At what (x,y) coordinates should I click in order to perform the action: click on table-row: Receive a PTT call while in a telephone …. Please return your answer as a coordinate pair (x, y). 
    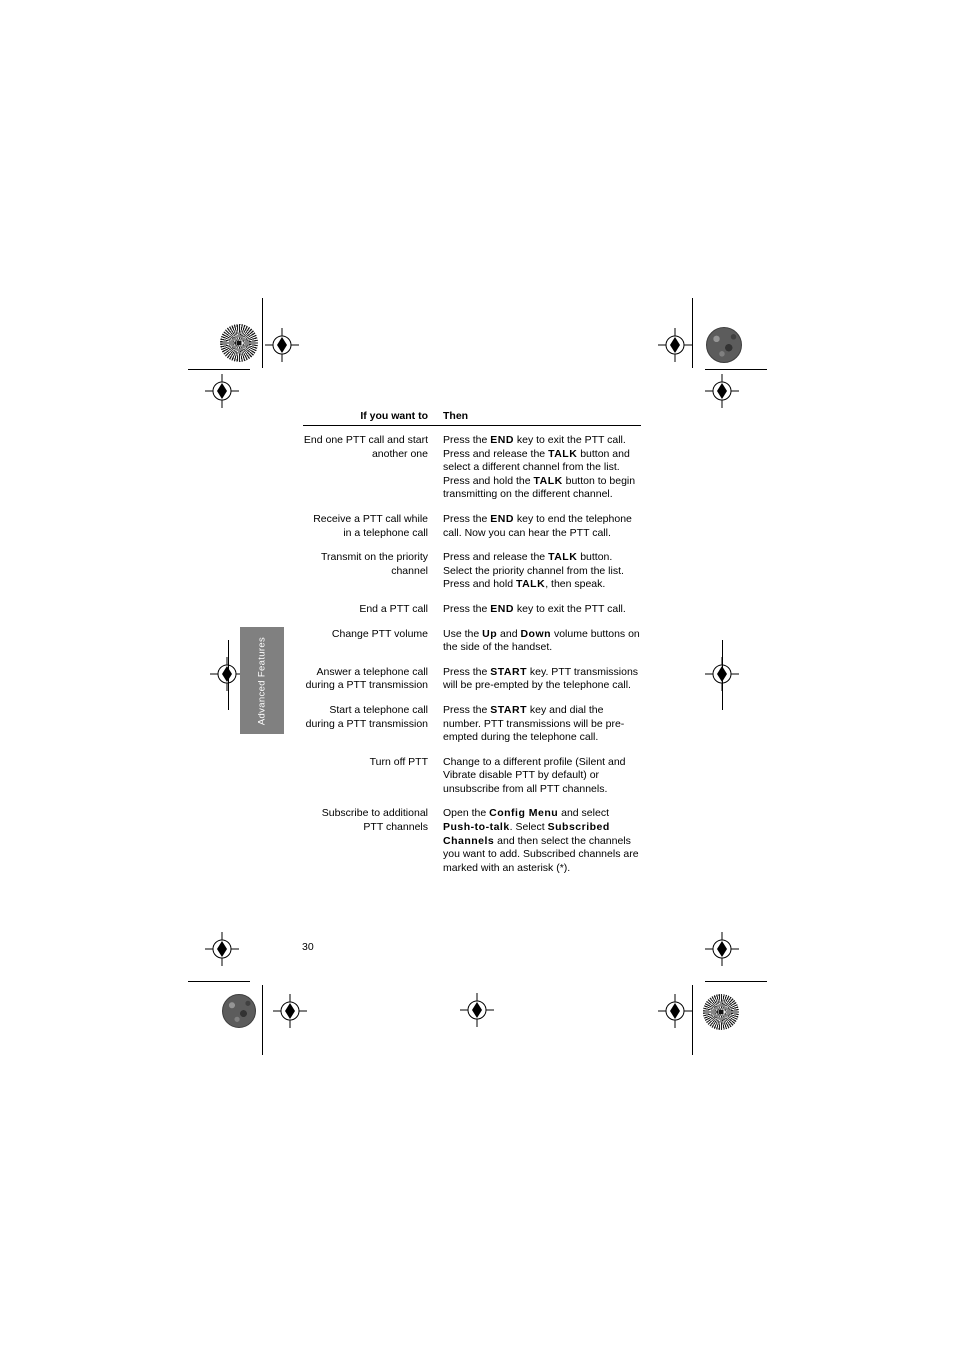
    Looking at the image, I should click on (472, 532).